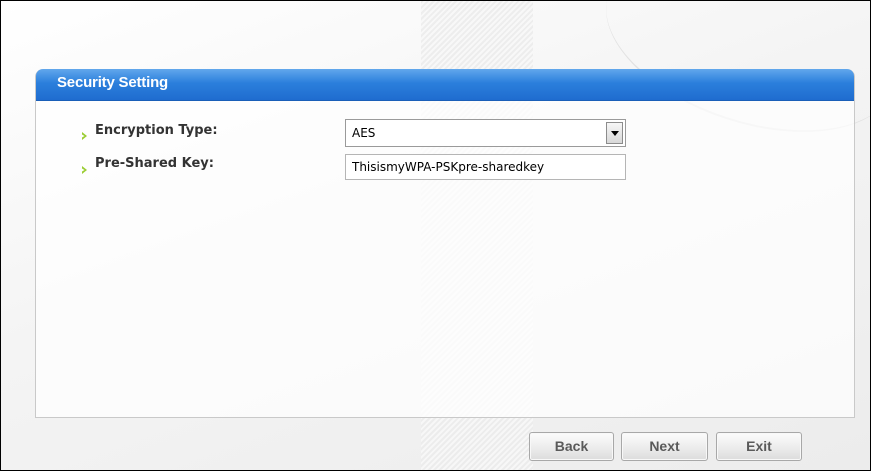 This screenshot has height=471, width=871. I want to click on dropdown-button, so click(614, 133).